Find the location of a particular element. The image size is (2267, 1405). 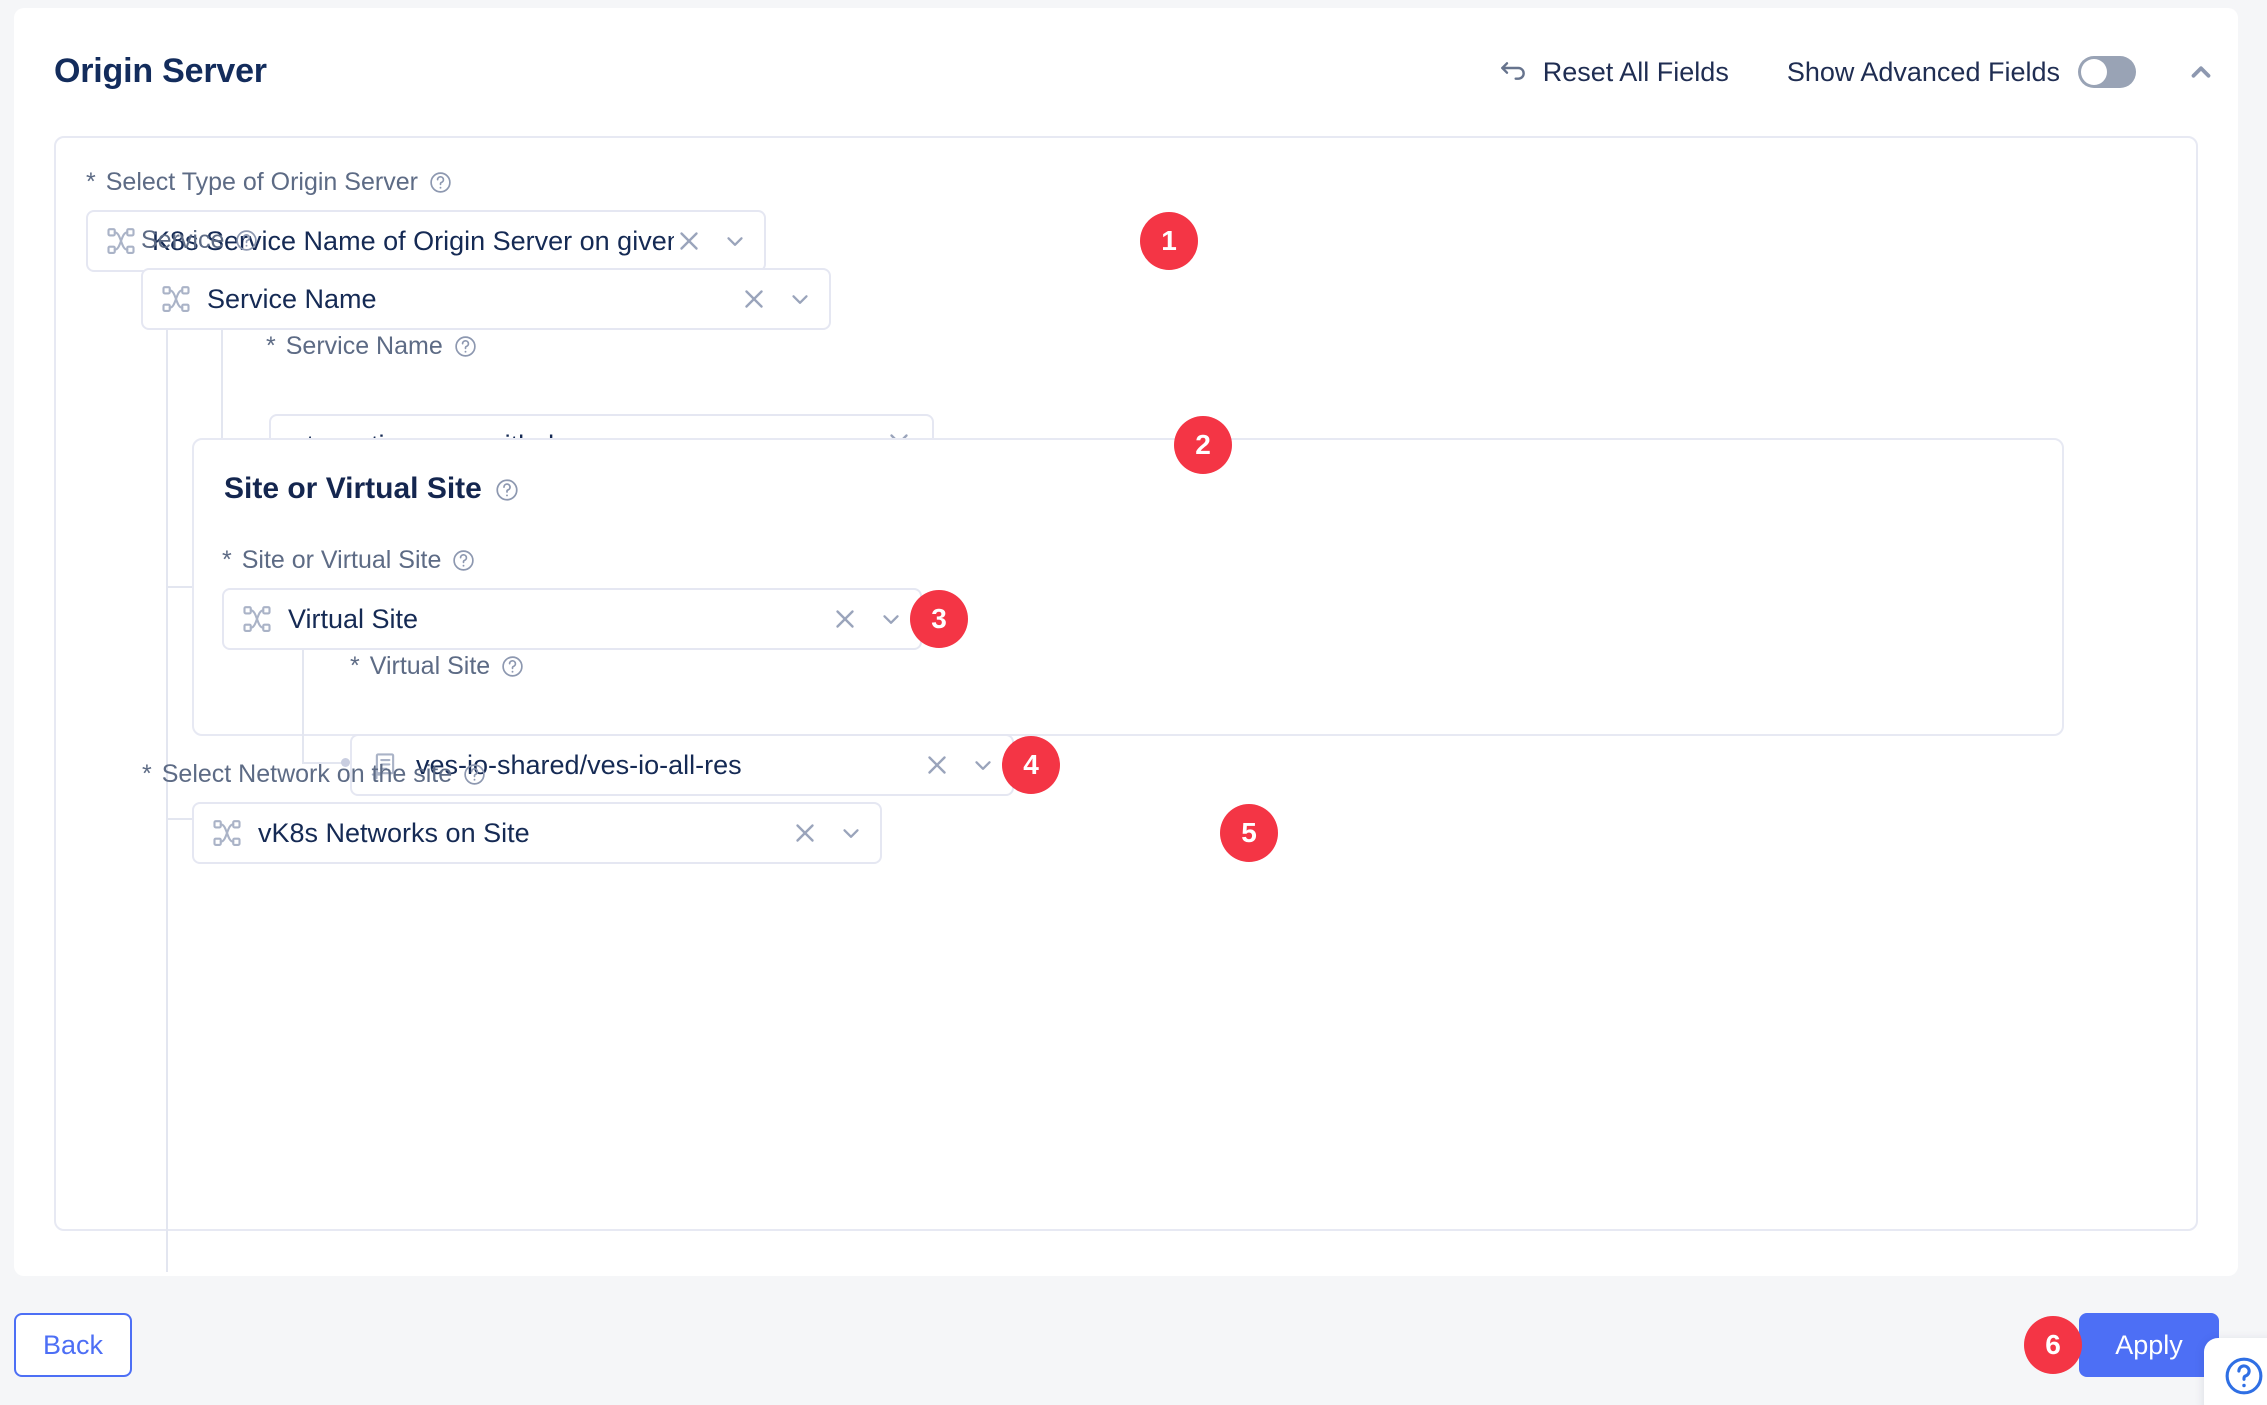

step-badge-1: 1 is located at coordinates (1169, 241).